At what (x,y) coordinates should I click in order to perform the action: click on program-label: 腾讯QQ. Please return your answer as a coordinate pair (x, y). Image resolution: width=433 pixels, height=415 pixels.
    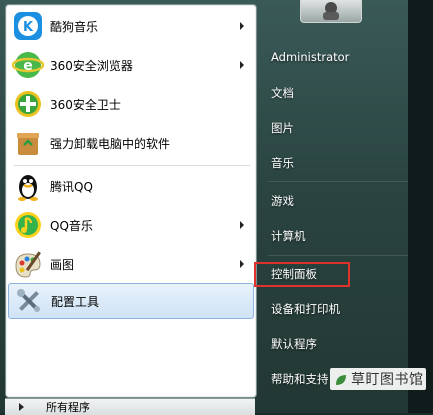
    Looking at the image, I should click on (71, 186).